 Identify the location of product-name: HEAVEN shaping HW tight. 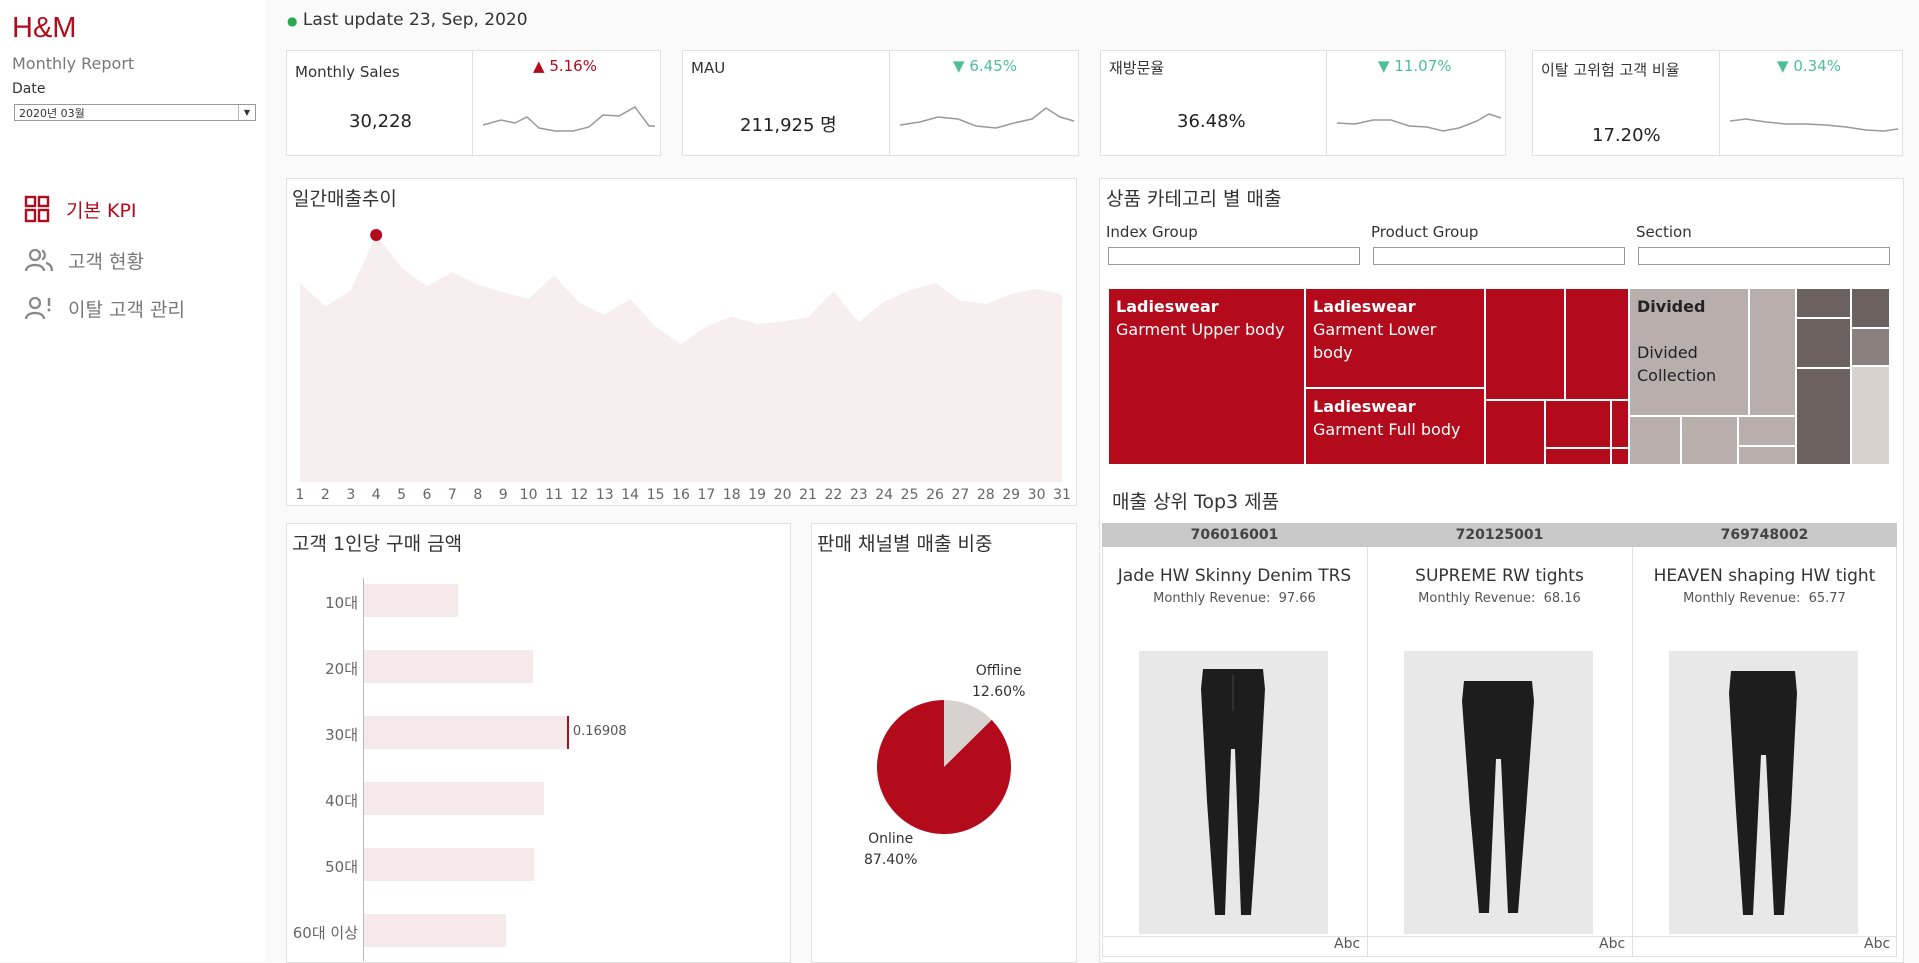
(1764, 576).